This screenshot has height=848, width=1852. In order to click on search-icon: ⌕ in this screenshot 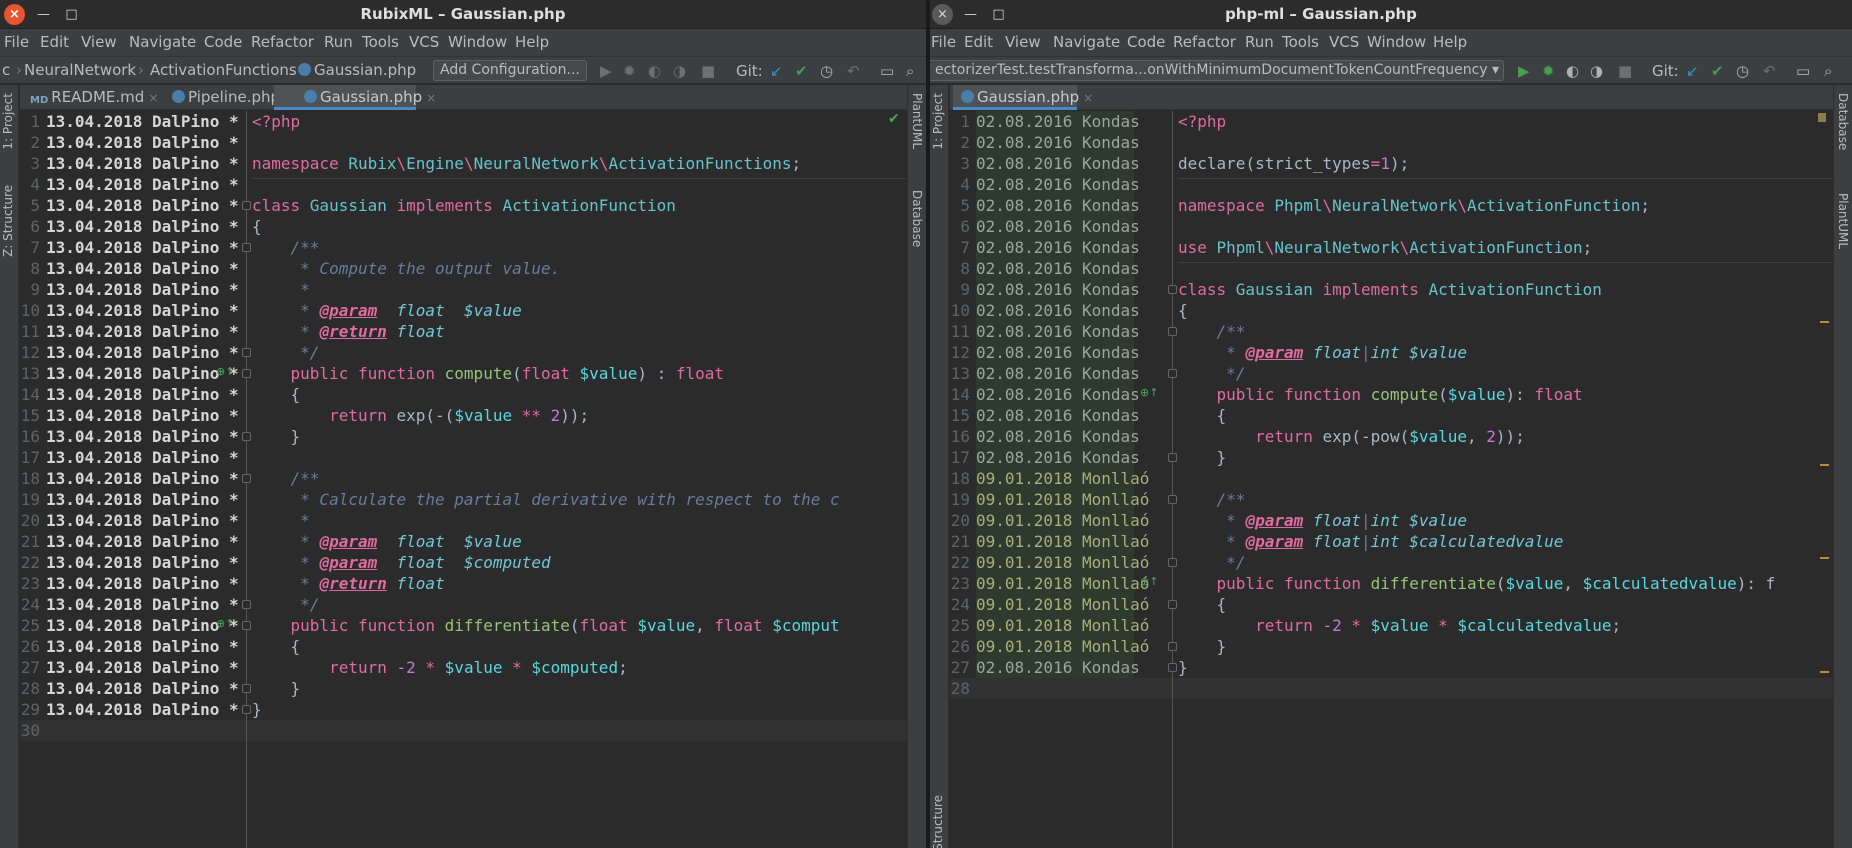, I will do `click(1828, 71)`.